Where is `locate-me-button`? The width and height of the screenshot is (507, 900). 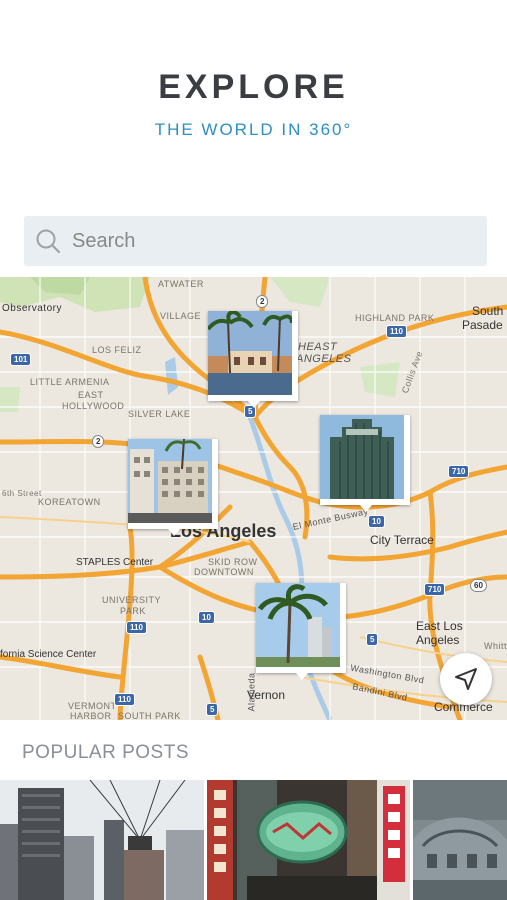
locate-me-button is located at coordinates (466, 679).